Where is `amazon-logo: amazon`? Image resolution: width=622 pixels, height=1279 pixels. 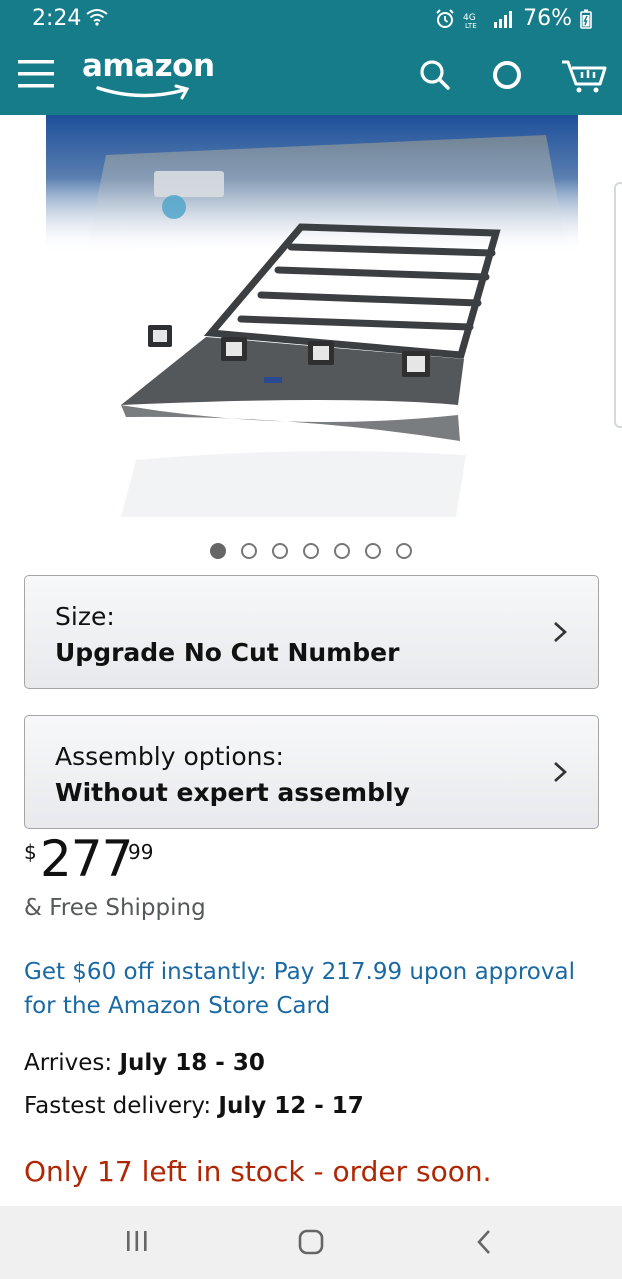 amazon-logo: amazon is located at coordinates (152, 76).